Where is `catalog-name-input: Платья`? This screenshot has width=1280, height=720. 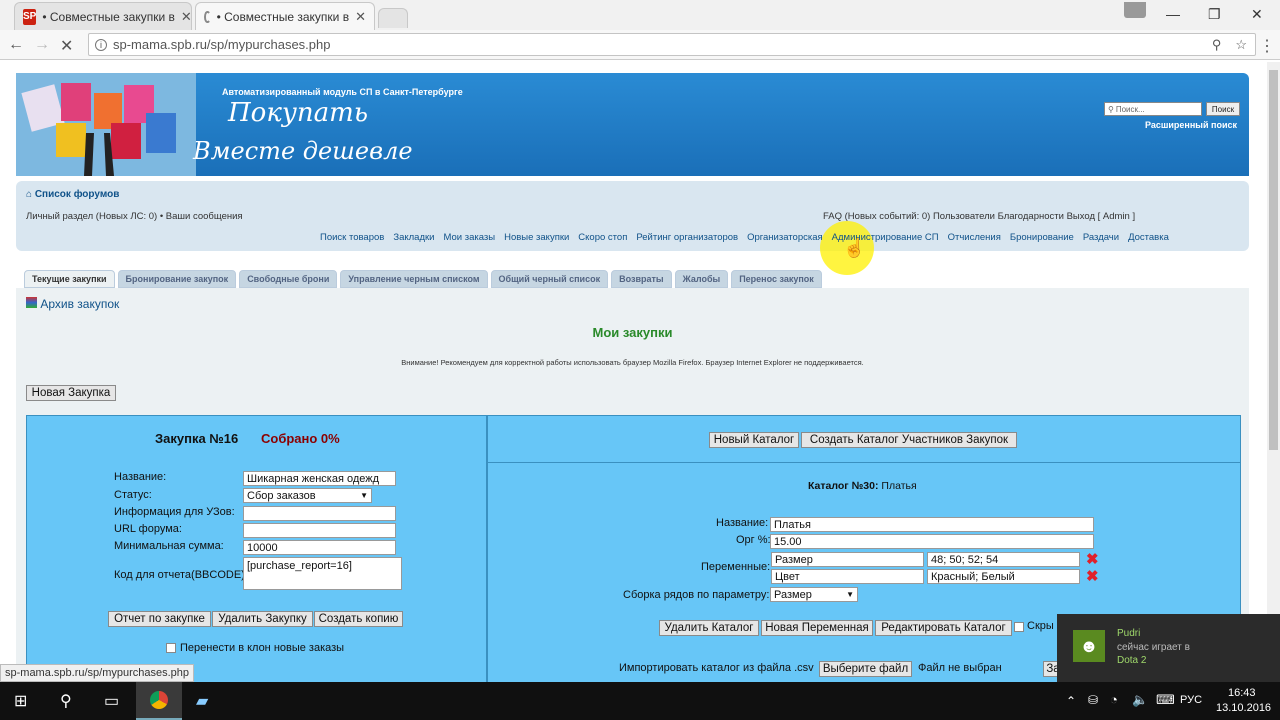
catalog-name-input: Платья is located at coordinates (932, 524).